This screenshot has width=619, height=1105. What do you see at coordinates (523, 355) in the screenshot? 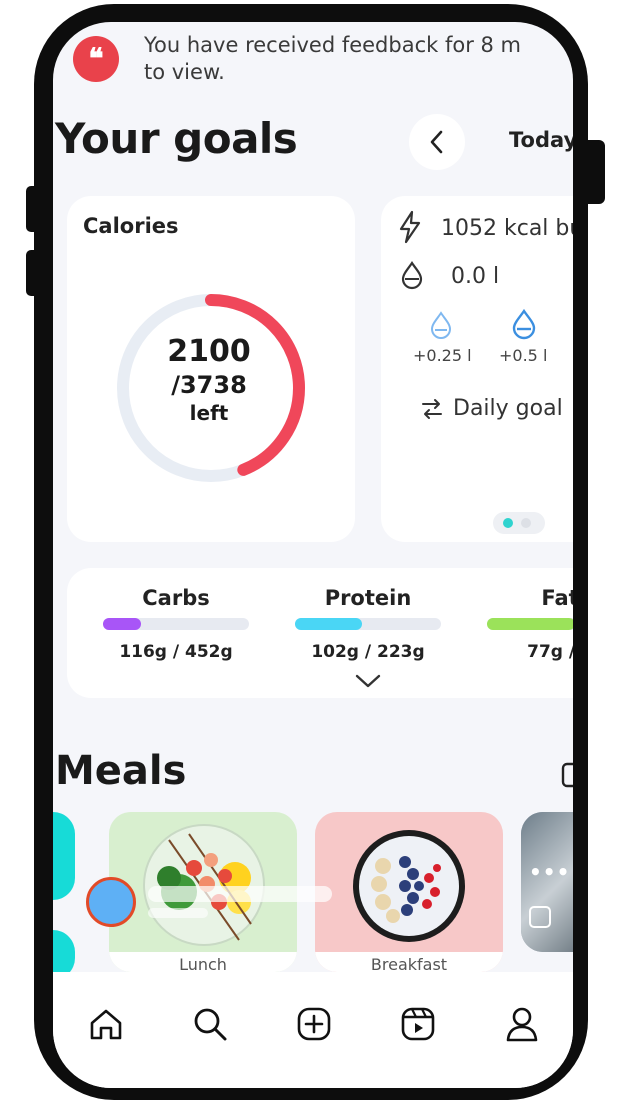
I see `water-large-label: +0.5 l` at bounding box center [523, 355].